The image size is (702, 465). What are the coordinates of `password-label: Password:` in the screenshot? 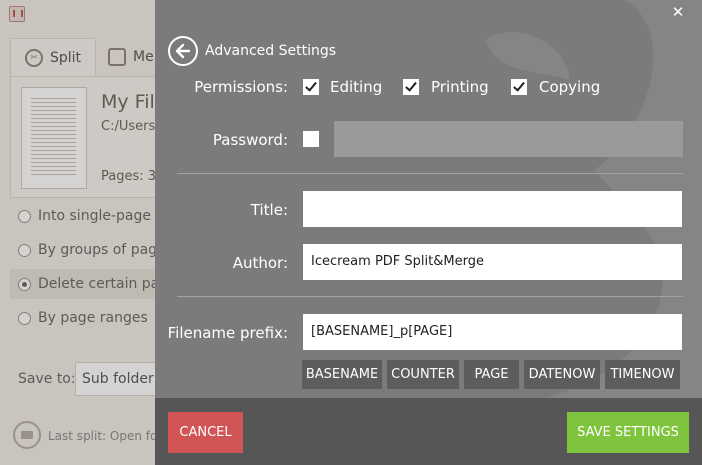 It's located at (250, 140).